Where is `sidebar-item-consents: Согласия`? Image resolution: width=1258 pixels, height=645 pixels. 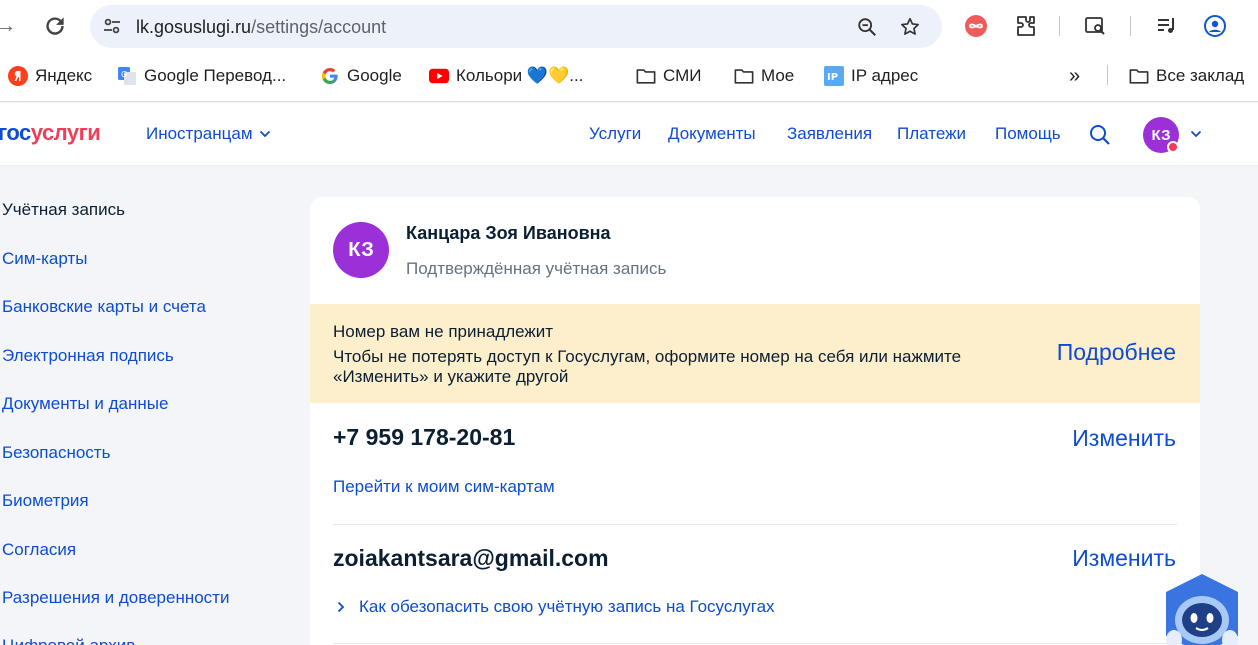
sidebar-item-consents: Согласия is located at coordinates (39, 550).